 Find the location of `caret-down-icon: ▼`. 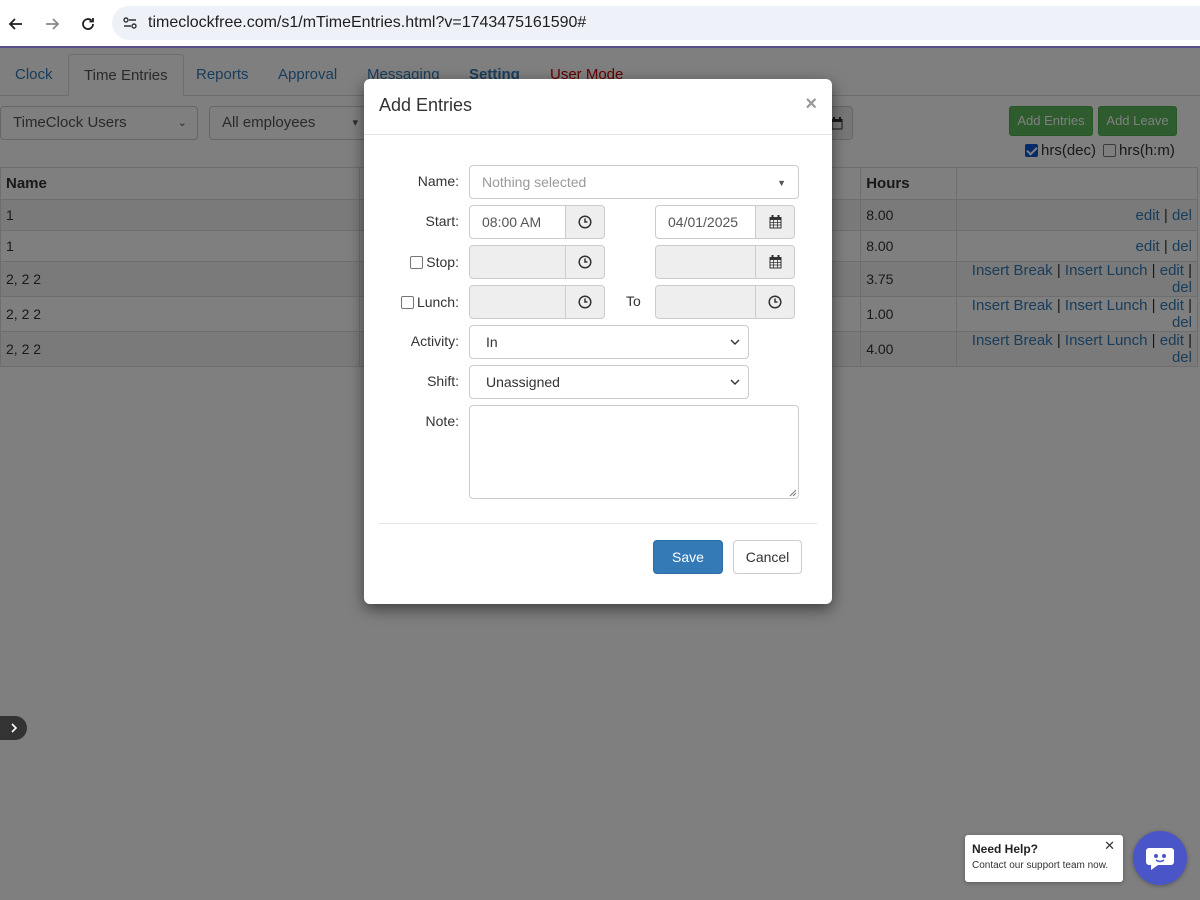

caret-down-icon: ▼ is located at coordinates (781, 183).